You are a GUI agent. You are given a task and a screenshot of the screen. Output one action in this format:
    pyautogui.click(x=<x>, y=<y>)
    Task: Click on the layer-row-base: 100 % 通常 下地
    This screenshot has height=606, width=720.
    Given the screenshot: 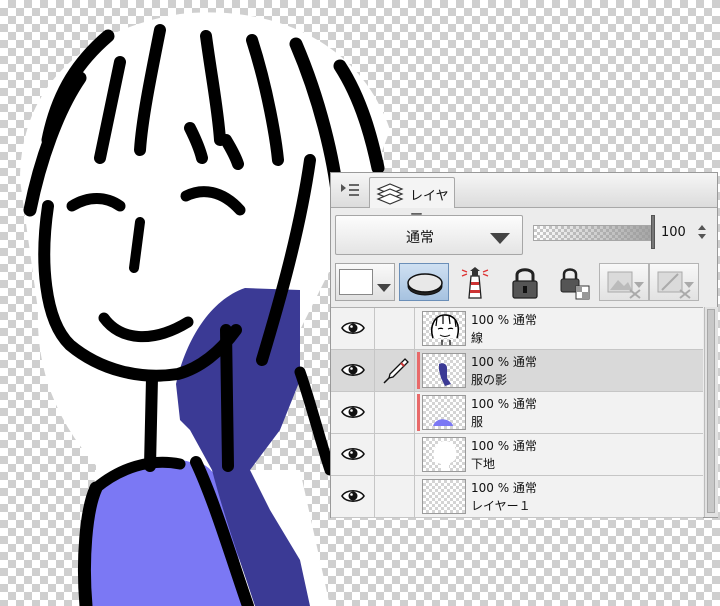 What is the action you would take?
    pyautogui.click(x=517, y=455)
    